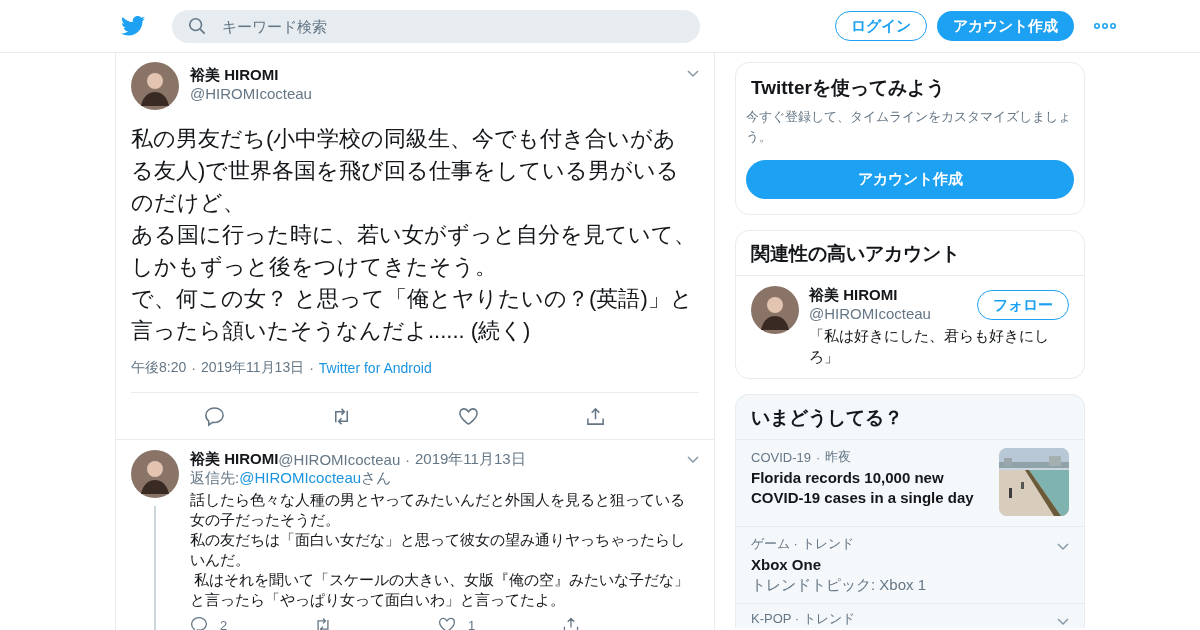 The width and height of the screenshot is (1200, 630). Describe the element at coordinates (252, 368) in the screenshot. I see `tweet-date: 2019年11月13日` at that location.